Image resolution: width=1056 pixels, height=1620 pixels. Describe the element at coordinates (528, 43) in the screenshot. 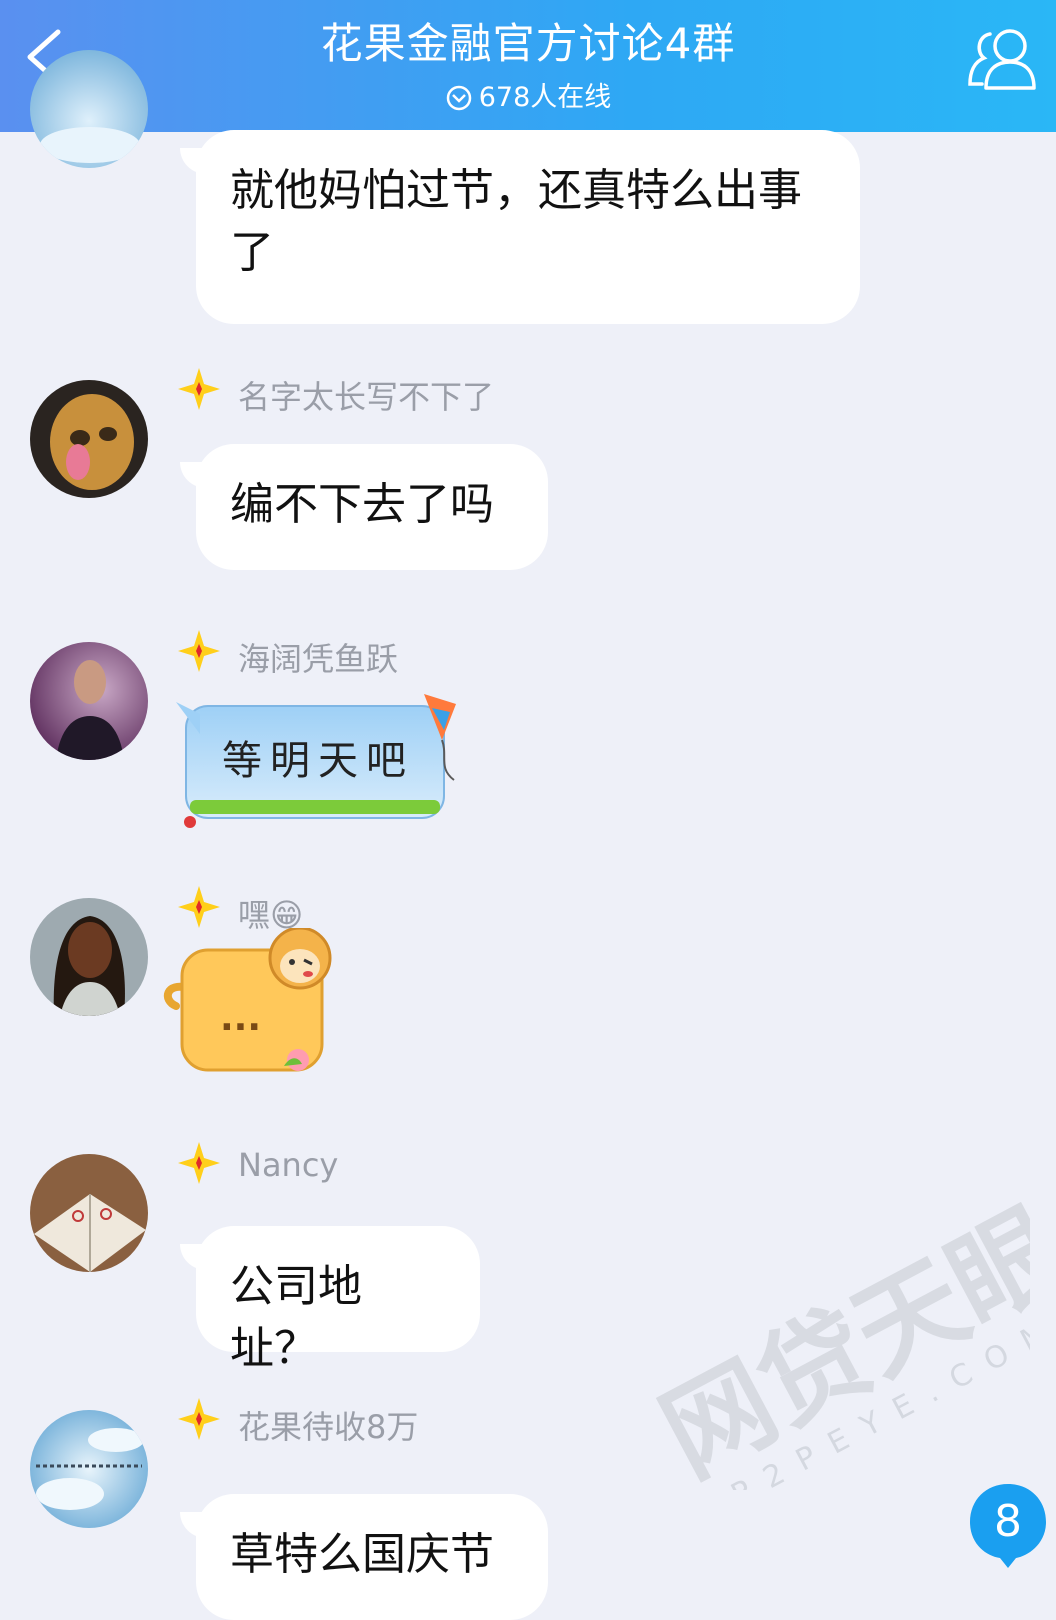

I see `group-title: 花果金融官方讨论4群` at that location.